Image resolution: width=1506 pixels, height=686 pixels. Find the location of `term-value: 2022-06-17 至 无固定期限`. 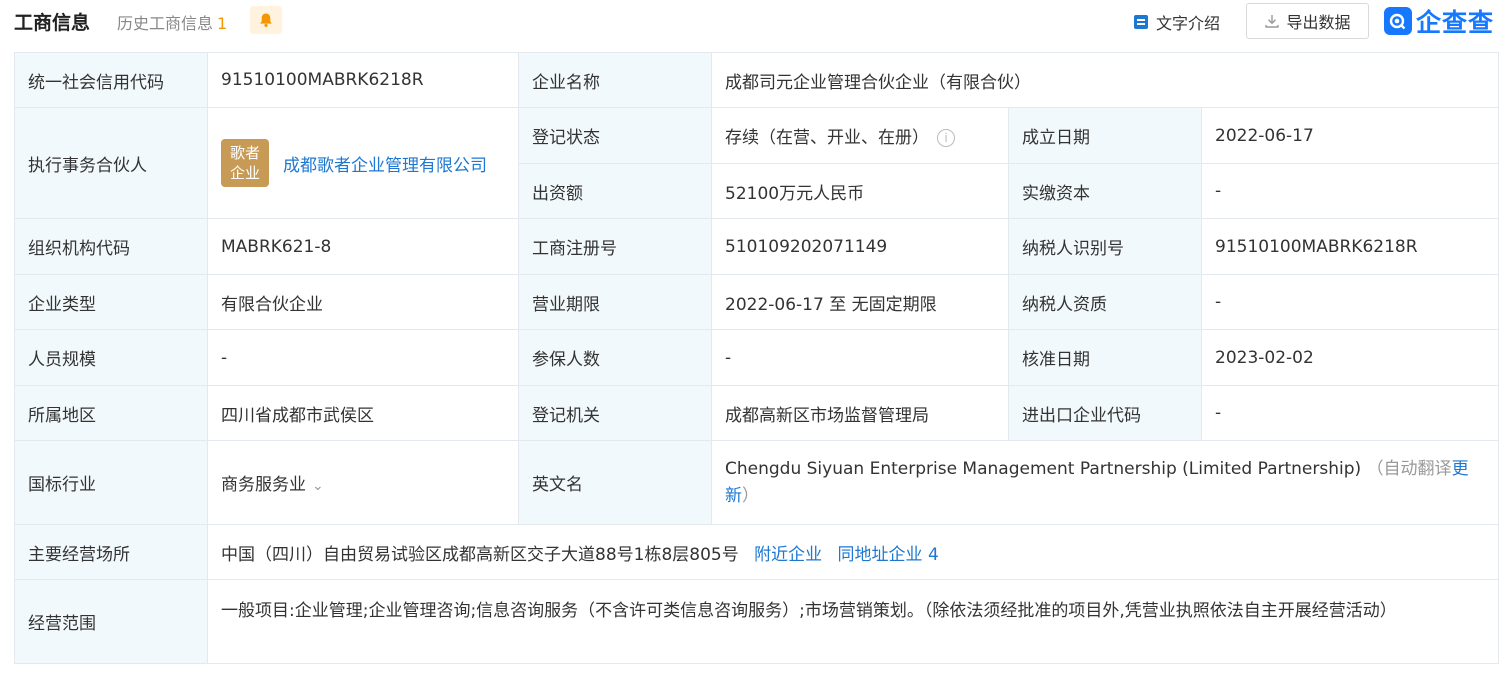

term-value: 2022-06-17 至 无固定期限 is located at coordinates (860, 302).